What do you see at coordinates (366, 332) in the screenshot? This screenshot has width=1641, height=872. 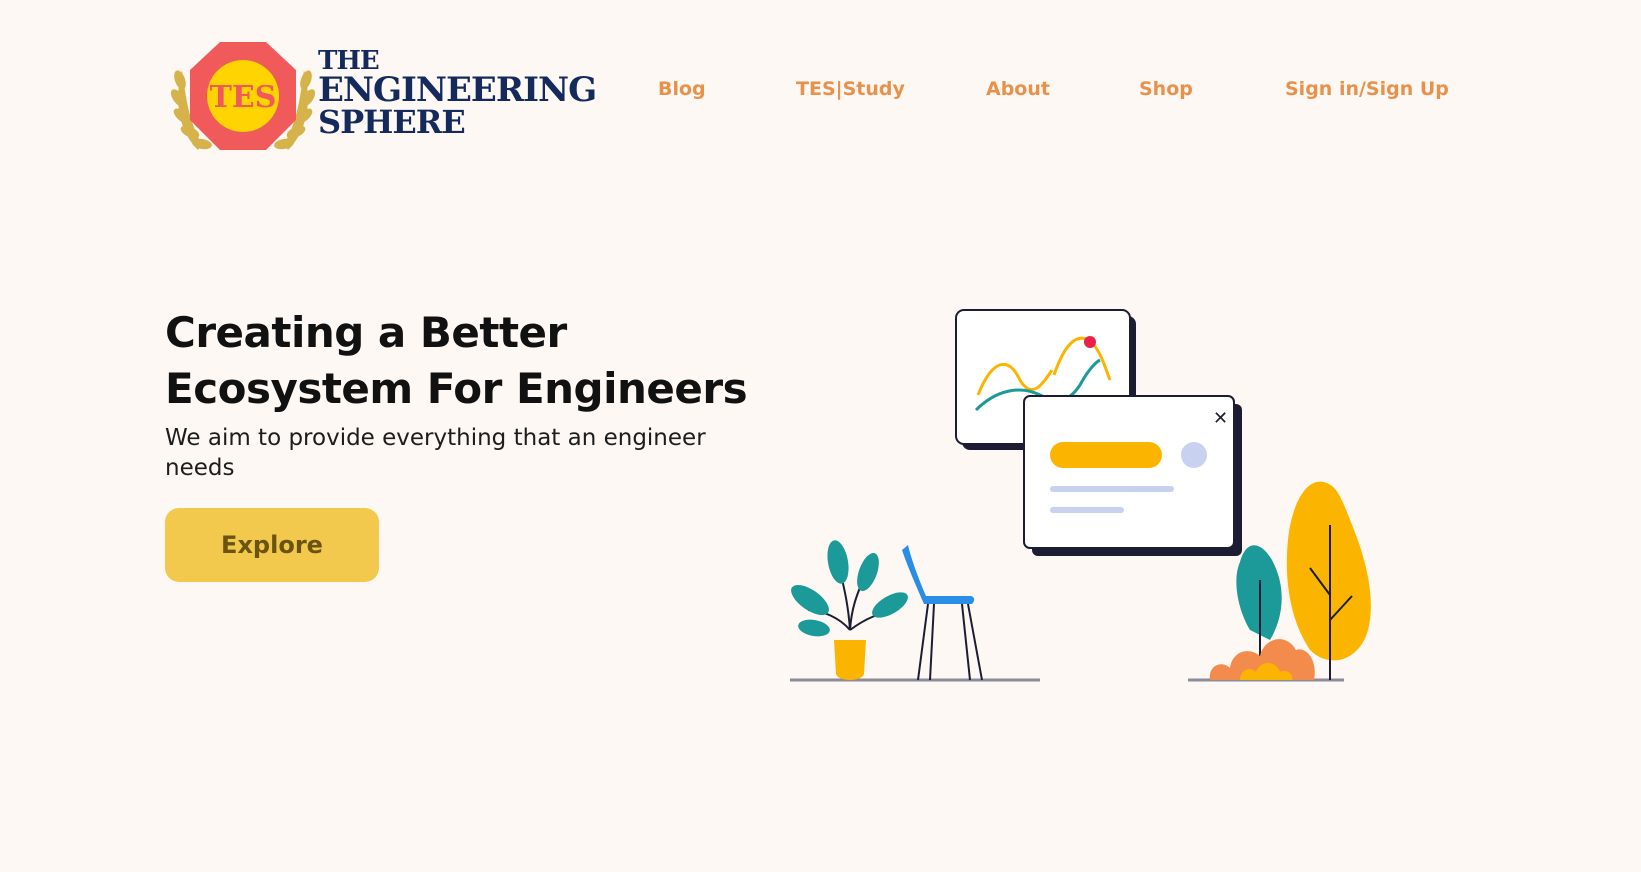 I see `hero-title-line-1: Creating a Better` at bounding box center [366, 332].